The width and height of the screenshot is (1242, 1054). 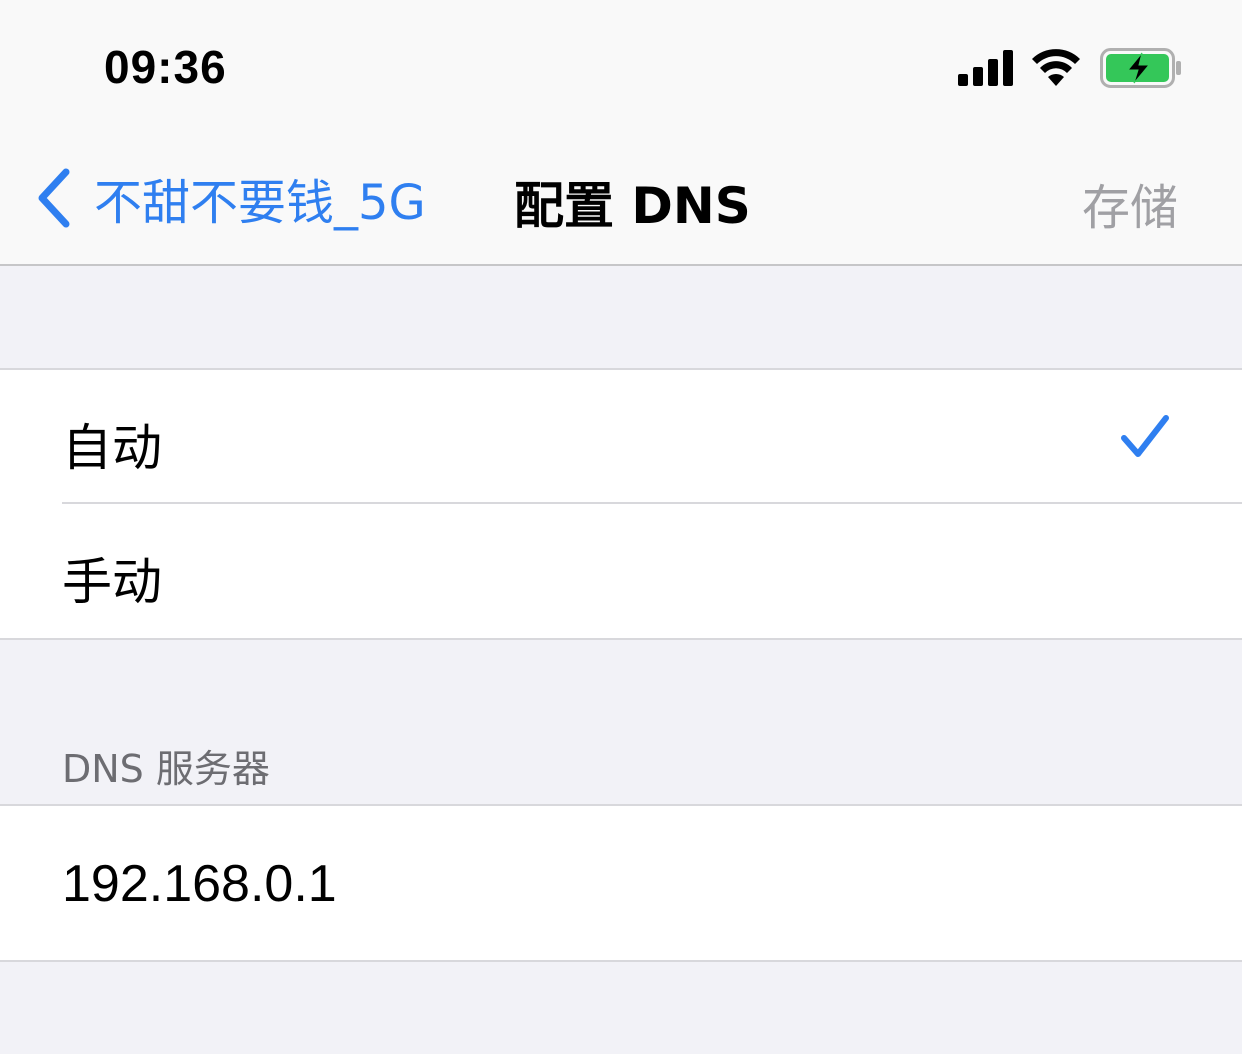 What do you see at coordinates (985, 68) in the screenshot?
I see `cellular-signal-icon` at bounding box center [985, 68].